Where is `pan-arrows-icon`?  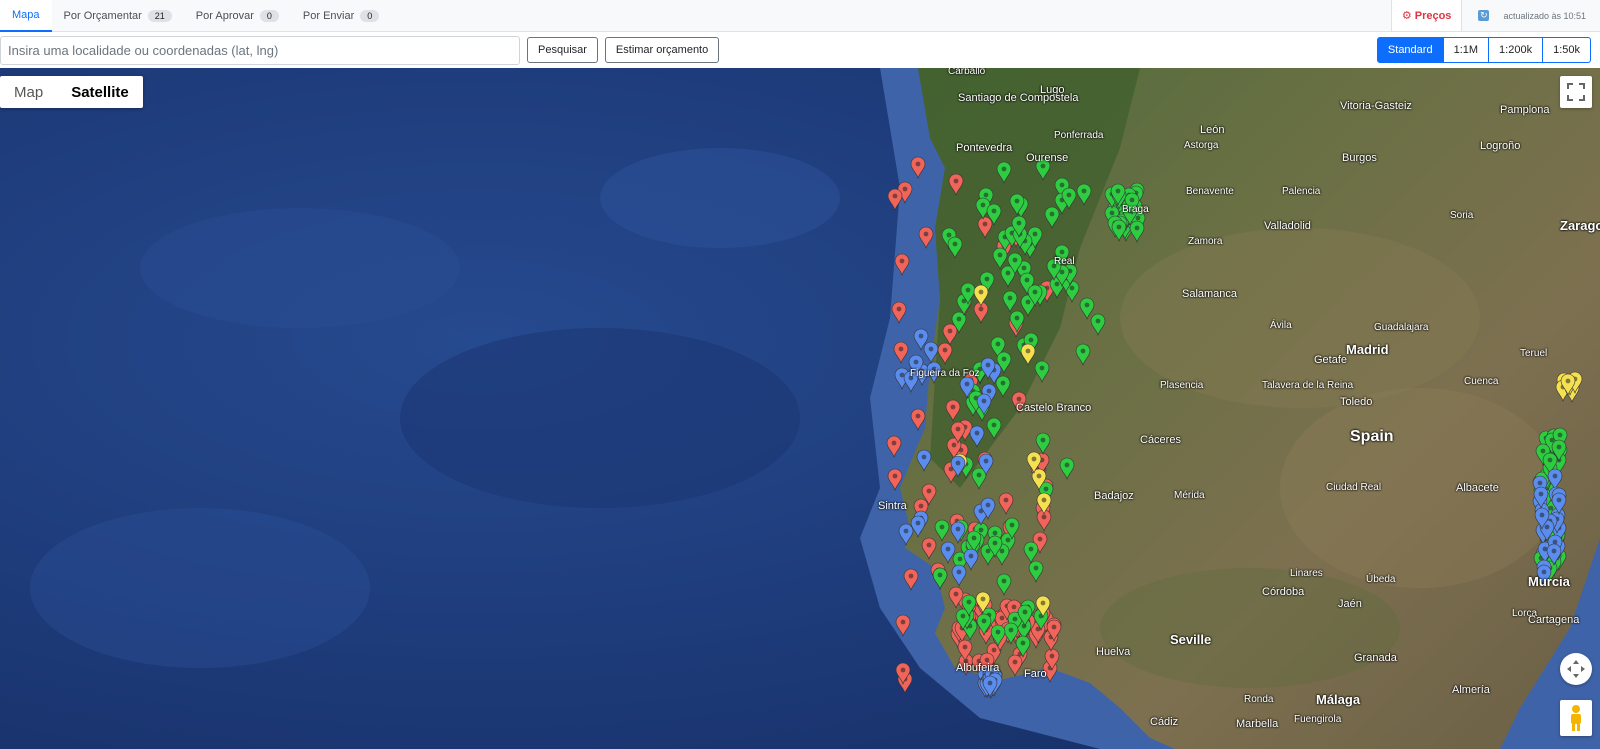 pan-arrows-icon is located at coordinates (1576, 669).